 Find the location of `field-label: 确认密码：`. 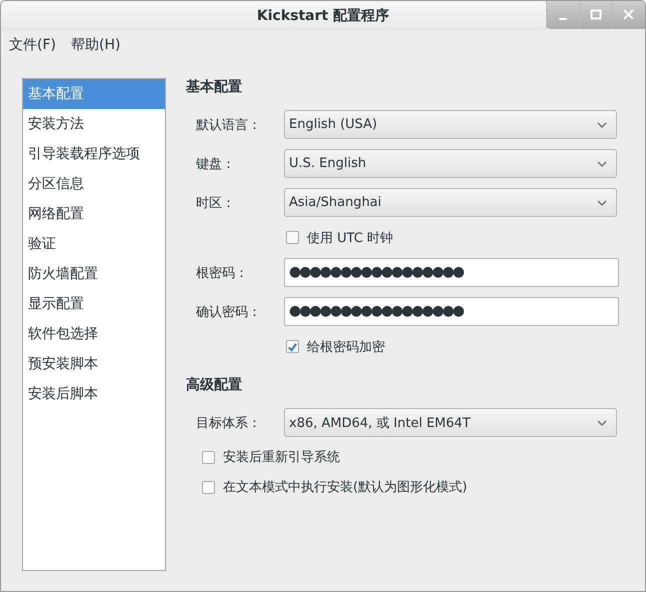

field-label: 确认密码： is located at coordinates (228, 312).